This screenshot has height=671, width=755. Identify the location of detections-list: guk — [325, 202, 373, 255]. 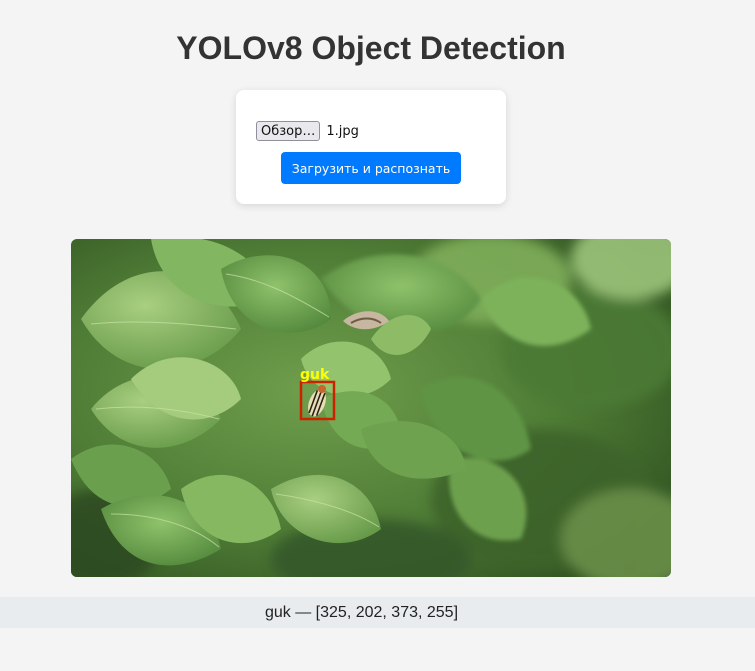
(377, 612).